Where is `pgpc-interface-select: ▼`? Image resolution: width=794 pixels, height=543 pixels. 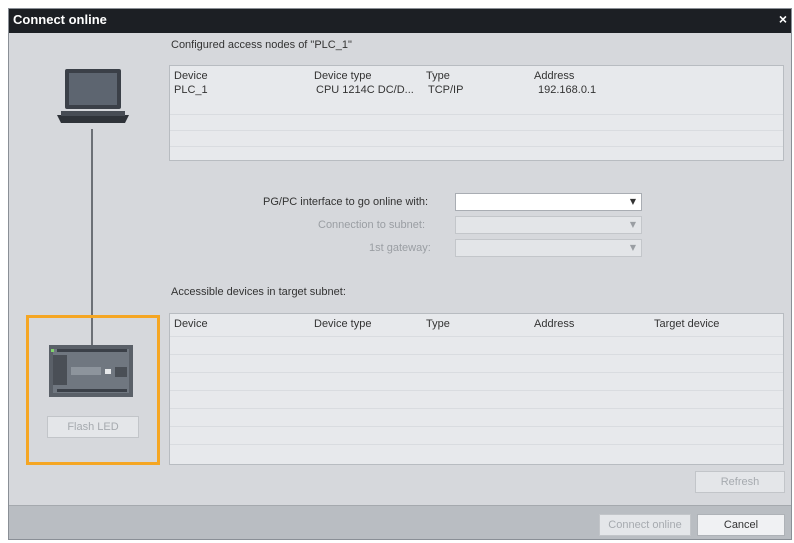 pgpc-interface-select: ▼ is located at coordinates (548, 202).